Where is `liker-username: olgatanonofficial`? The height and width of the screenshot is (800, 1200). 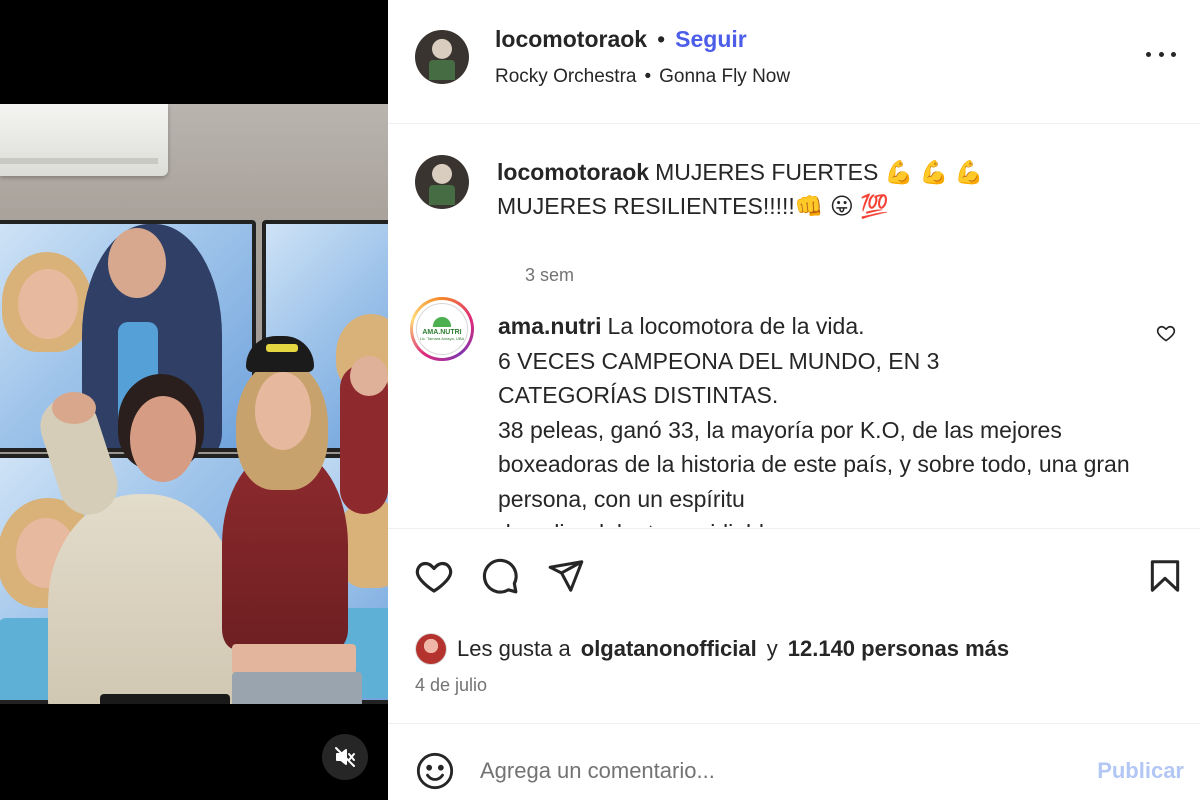
liker-username: olgatanonofficial is located at coordinates (669, 649).